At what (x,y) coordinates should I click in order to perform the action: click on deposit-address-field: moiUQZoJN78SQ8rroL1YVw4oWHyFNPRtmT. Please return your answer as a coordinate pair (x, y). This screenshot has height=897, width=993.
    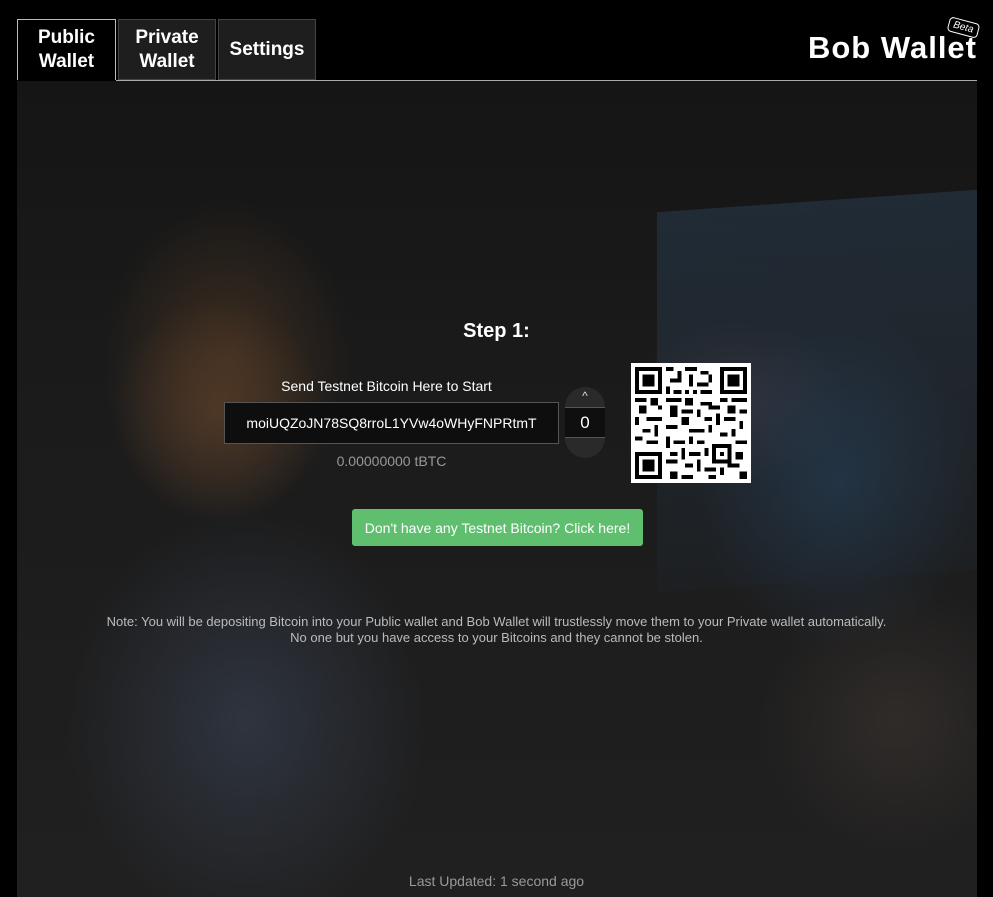
    Looking at the image, I should click on (391, 423).